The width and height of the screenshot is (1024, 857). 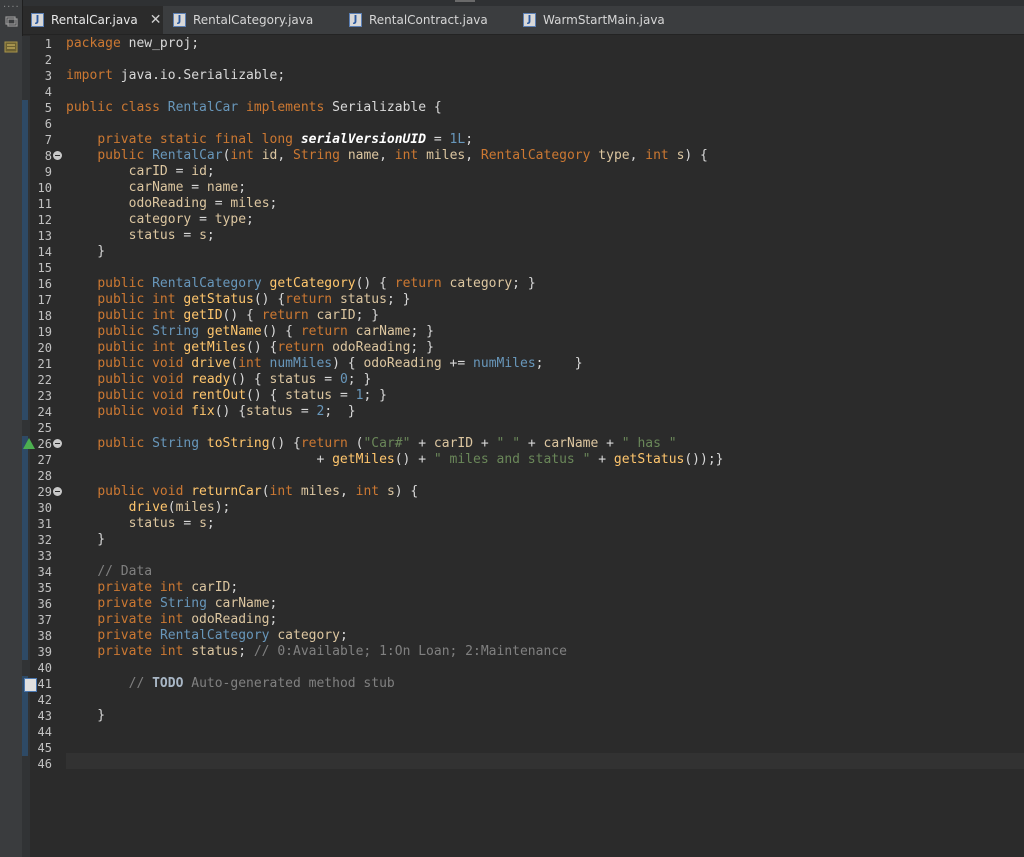 What do you see at coordinates (44, 476) in the screenshot?
I see `line-number: 28` at bounding box center [44, 476].